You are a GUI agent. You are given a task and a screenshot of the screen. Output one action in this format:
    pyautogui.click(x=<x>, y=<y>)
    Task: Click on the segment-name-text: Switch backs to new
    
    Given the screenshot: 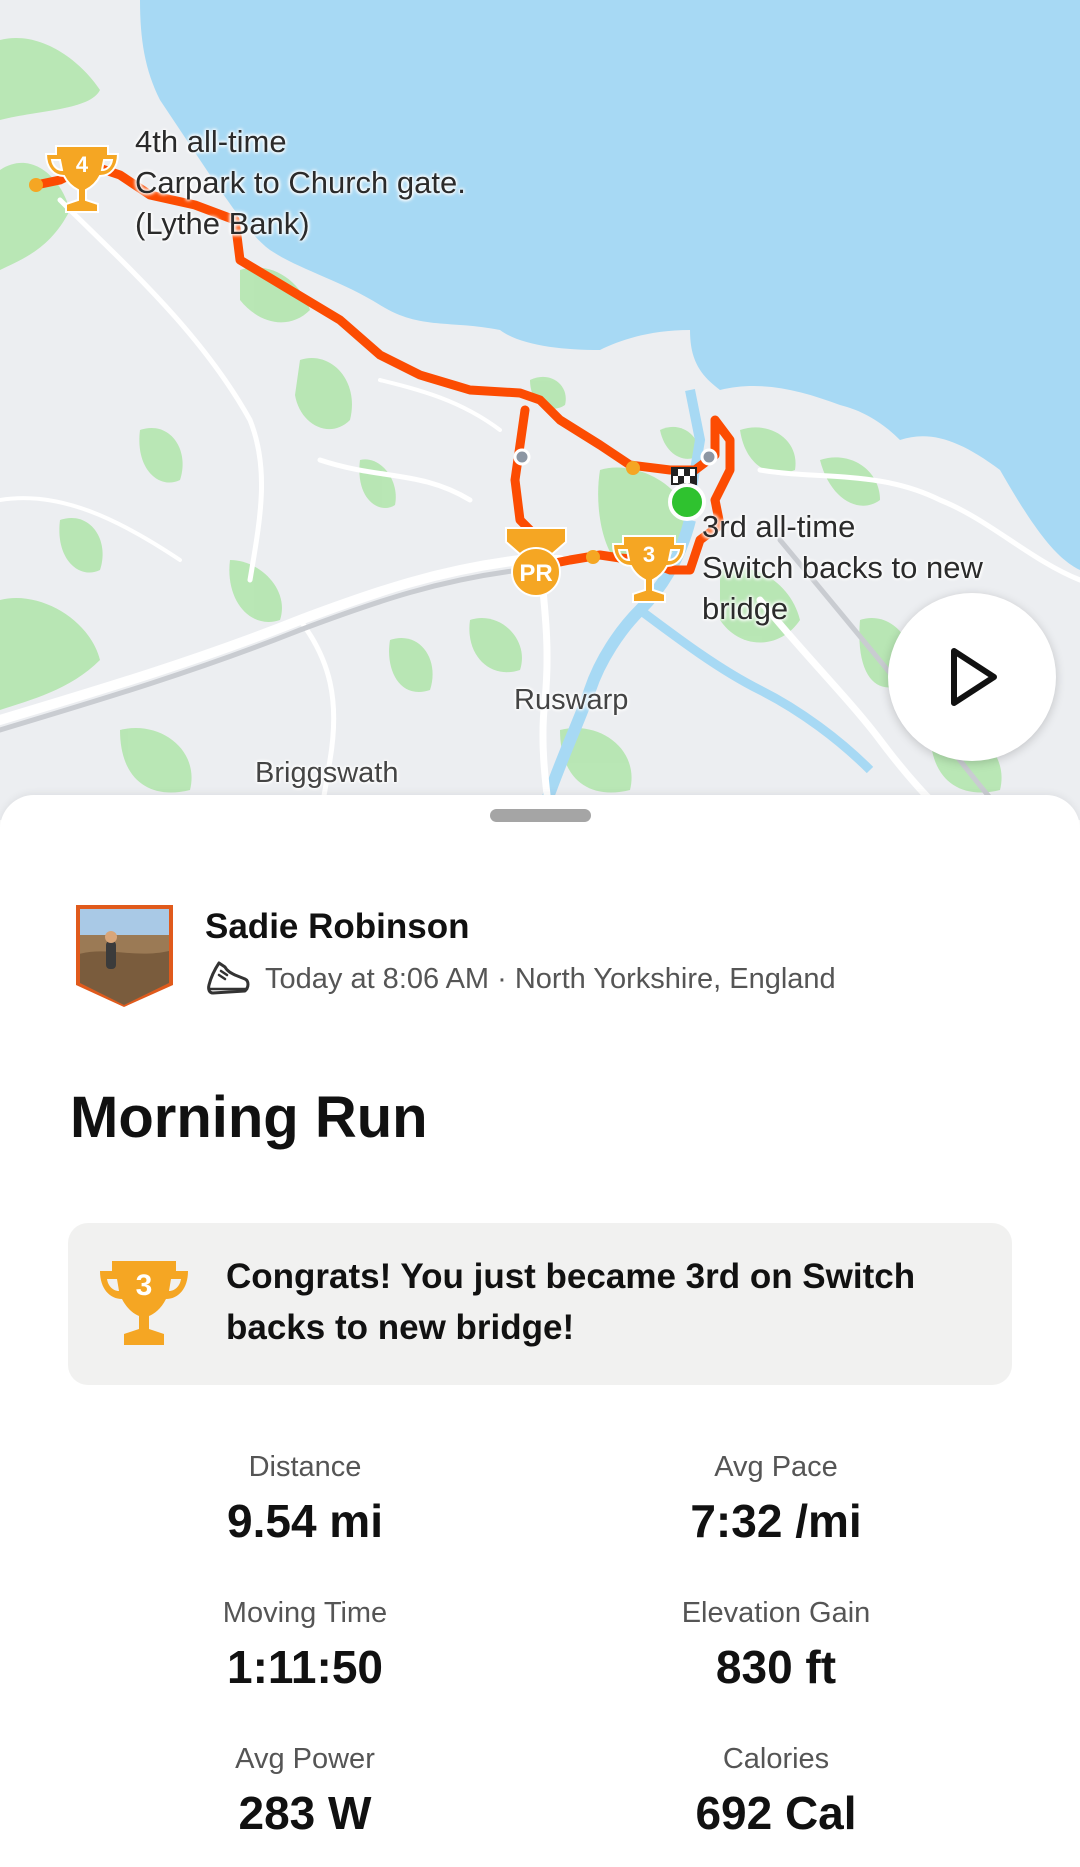 What is the action you would take?
    pyautogui.click(x=842, y=567)
    